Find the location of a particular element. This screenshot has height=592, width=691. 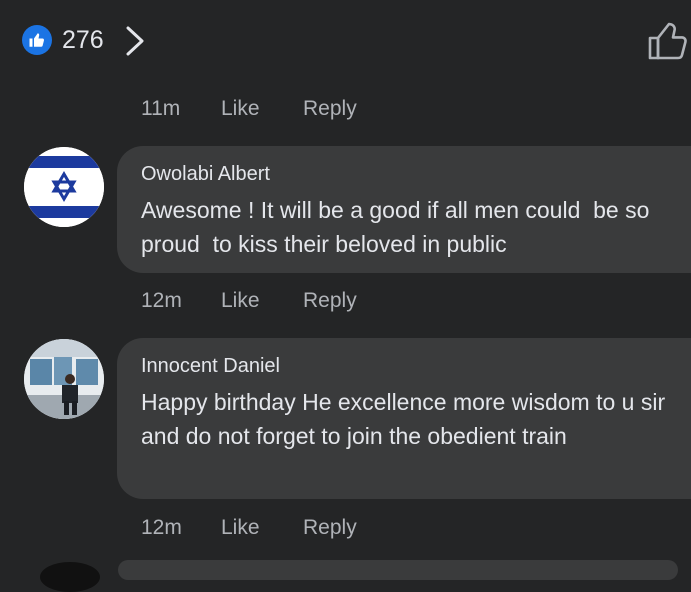

thumbs-up-icon is located at coordinates (37, 40).